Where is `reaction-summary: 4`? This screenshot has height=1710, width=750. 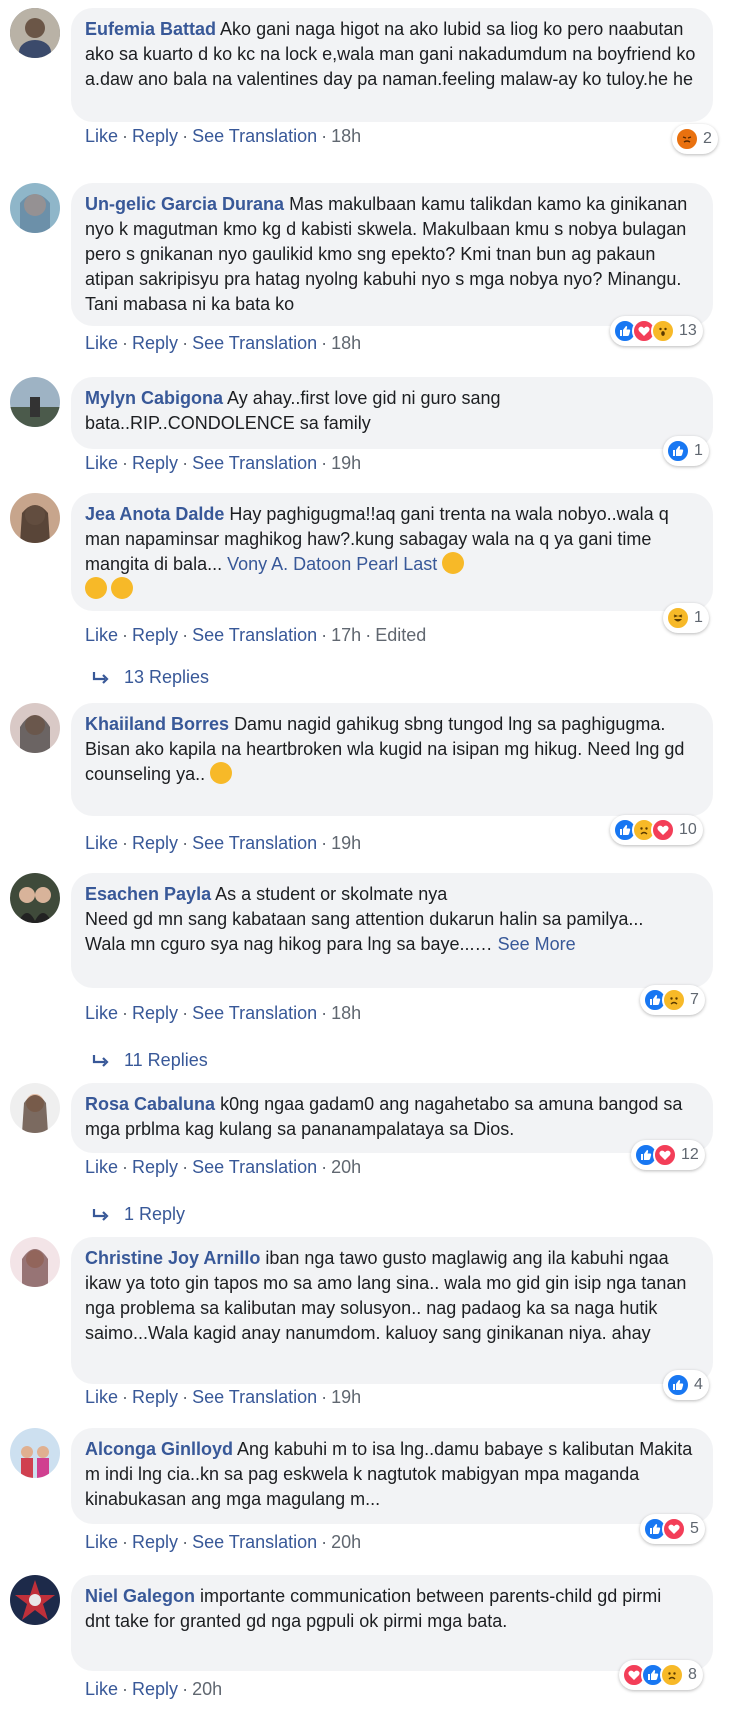
reaction-summary: 4 is located at coordinates (686, 1385).